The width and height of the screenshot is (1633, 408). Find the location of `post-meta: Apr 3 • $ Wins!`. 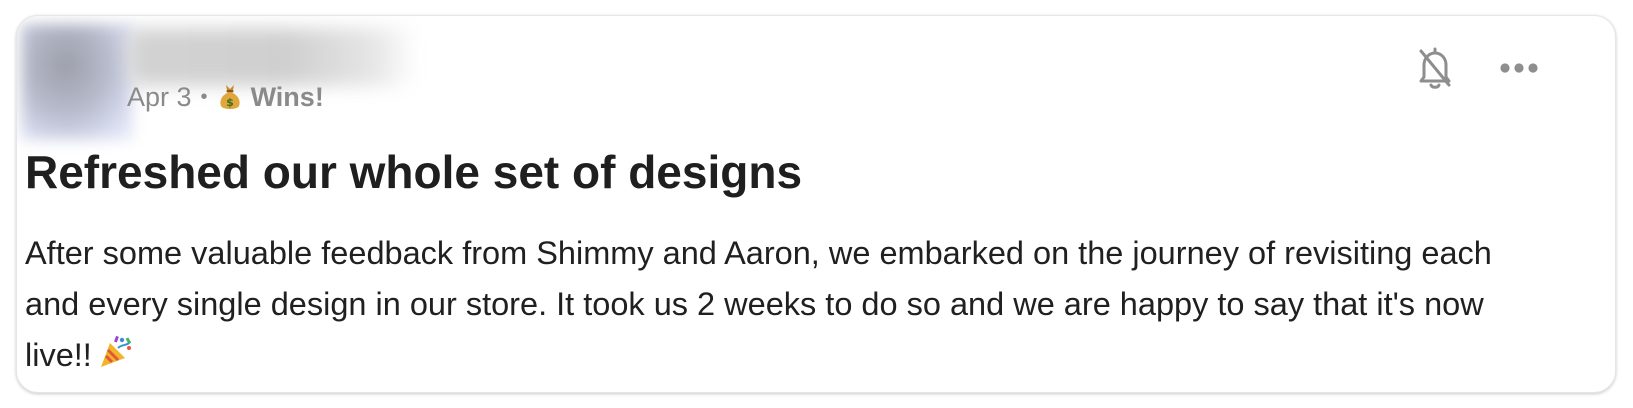

post-meta: Apr 3 • $ Wins! is located at coordinates (225, 97).